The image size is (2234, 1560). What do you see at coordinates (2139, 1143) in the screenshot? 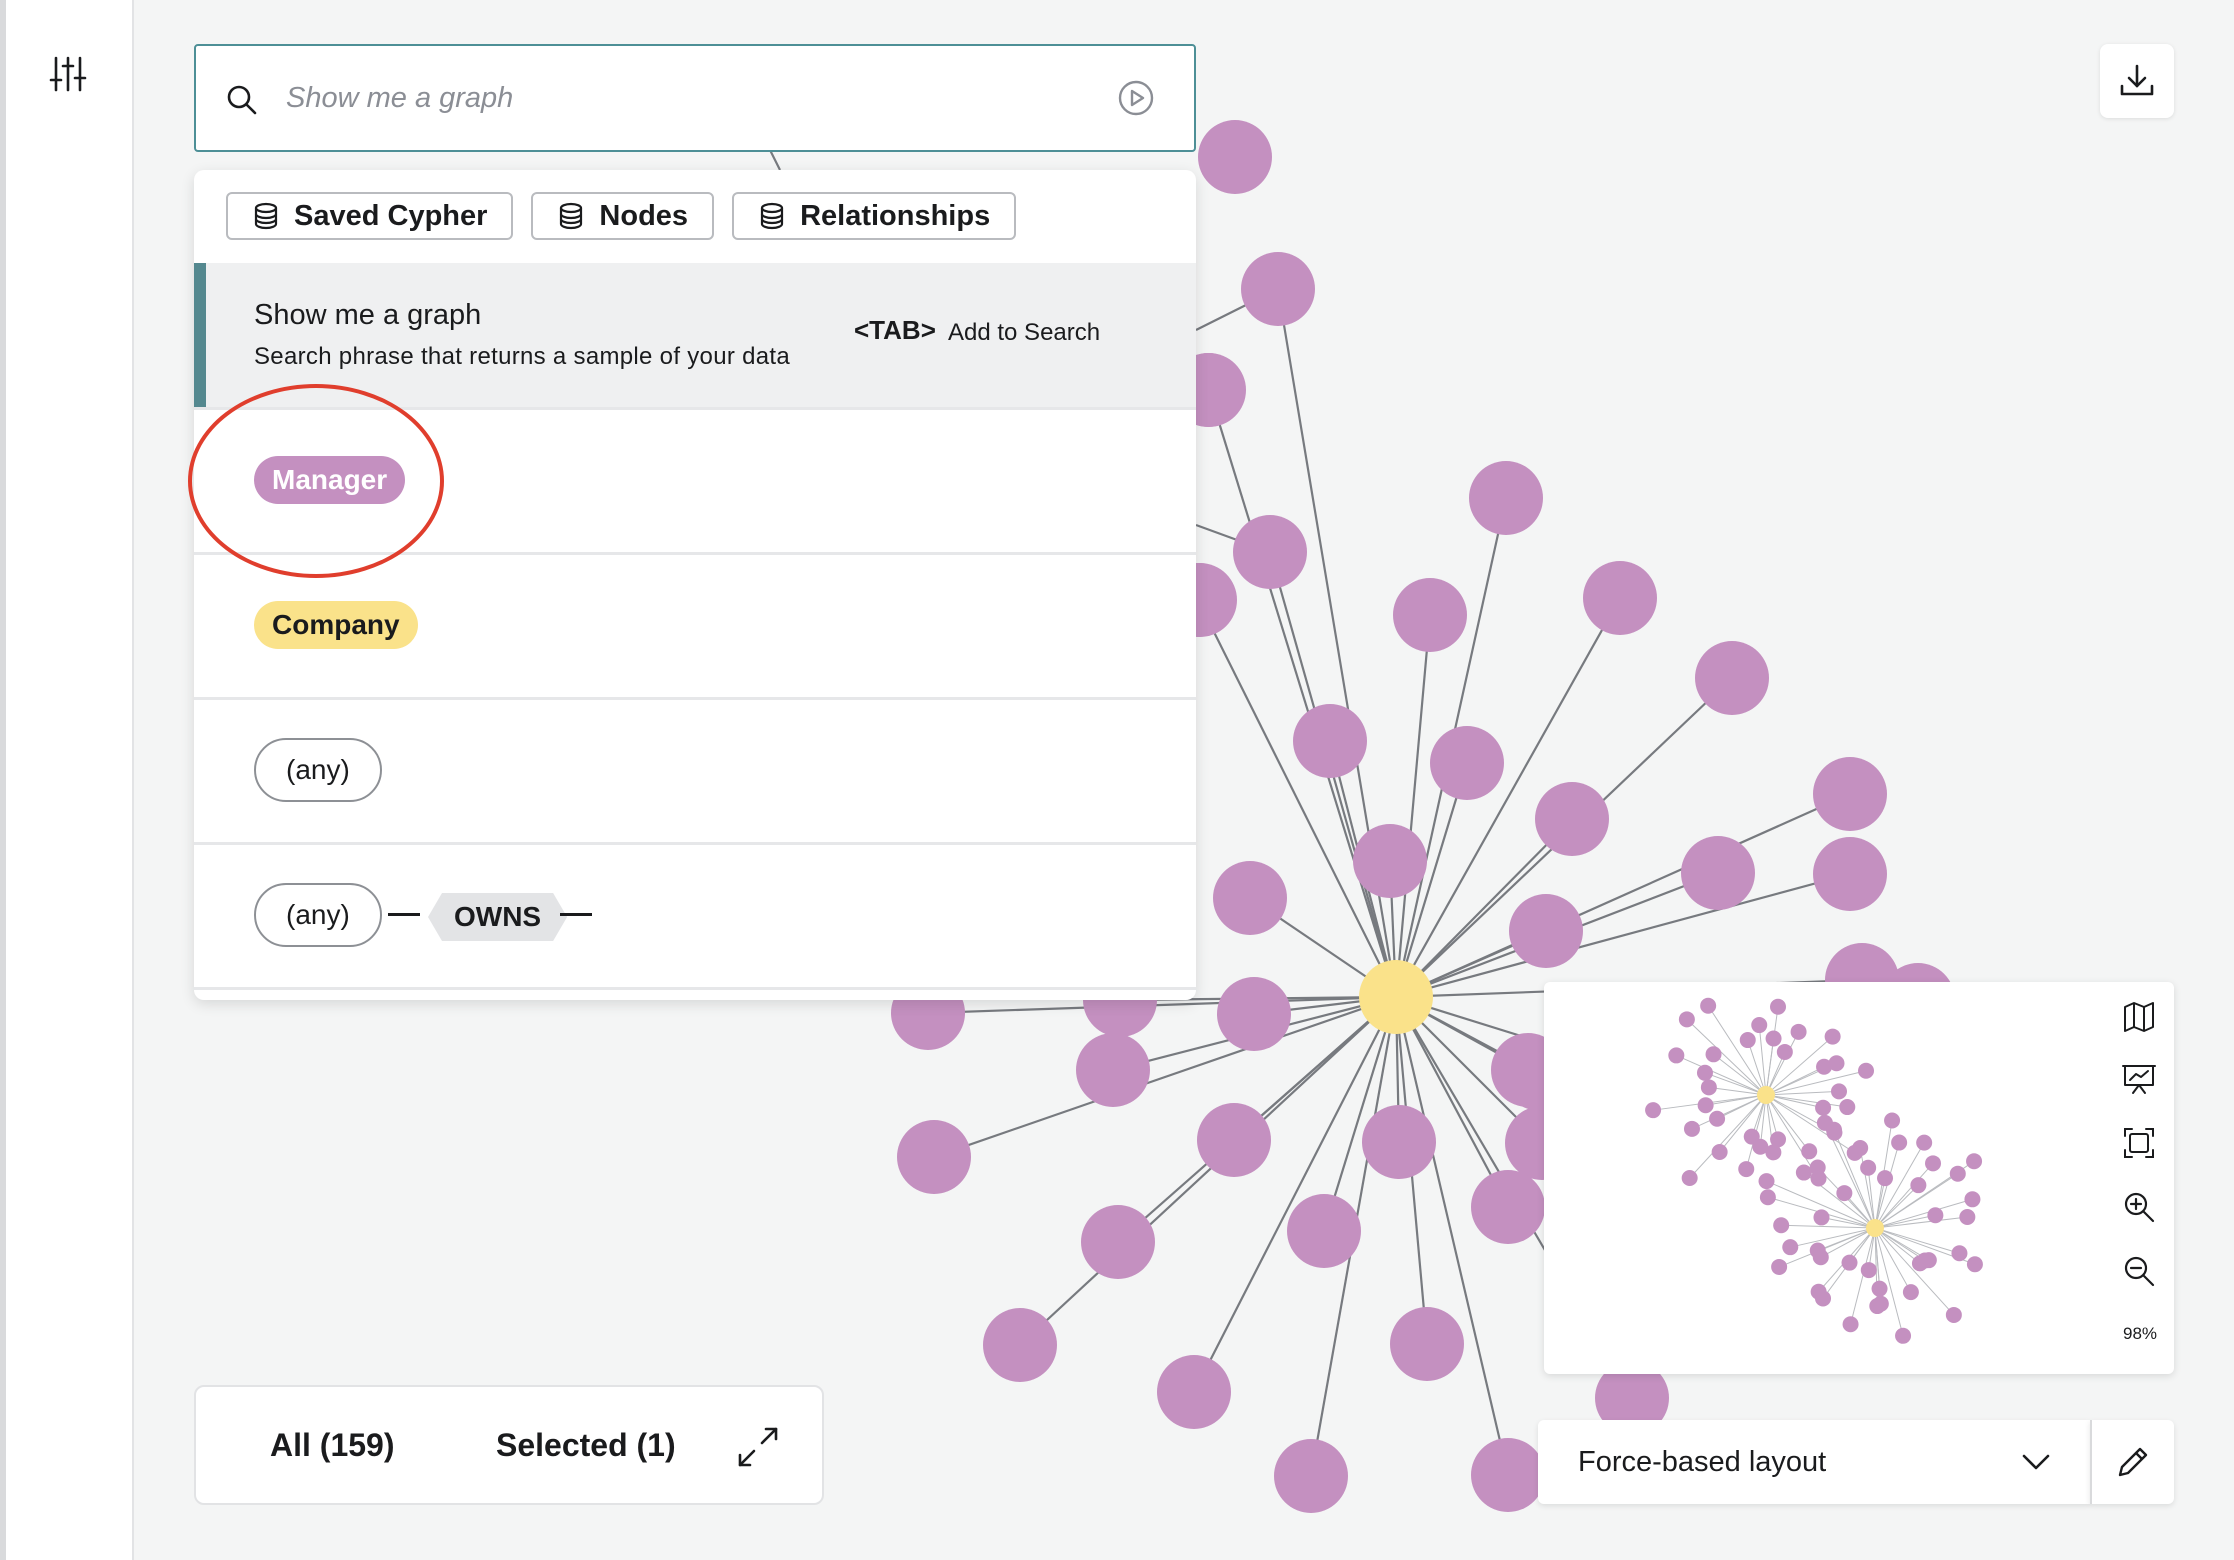
I see `fit-screen-icon` at bounding box center [2139, 1143].